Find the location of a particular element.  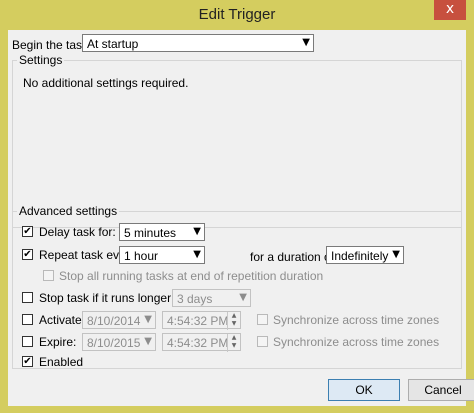

window-title: Edit Trigger is located at coordinates (237, 14).